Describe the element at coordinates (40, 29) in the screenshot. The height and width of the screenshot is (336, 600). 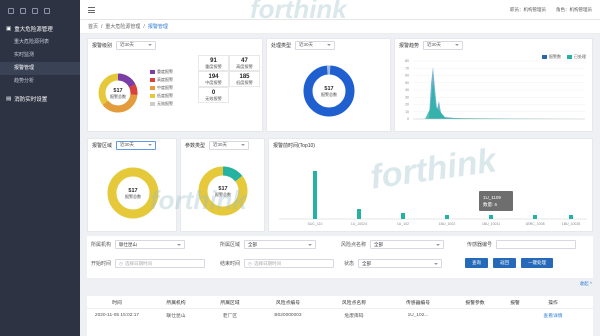
I see `sidebar-group-hazard: ▣ 重大危险源管理` at that location.